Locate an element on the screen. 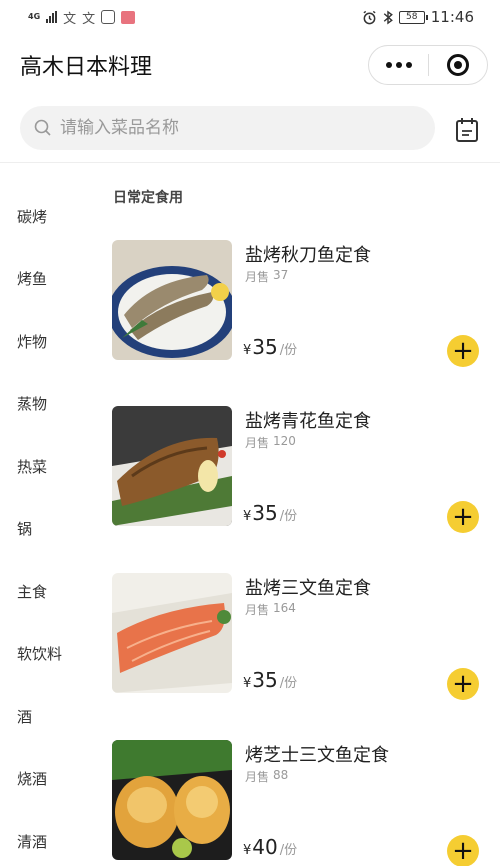  dish-sales: 月售 88 is located at coordinates (266, 776).